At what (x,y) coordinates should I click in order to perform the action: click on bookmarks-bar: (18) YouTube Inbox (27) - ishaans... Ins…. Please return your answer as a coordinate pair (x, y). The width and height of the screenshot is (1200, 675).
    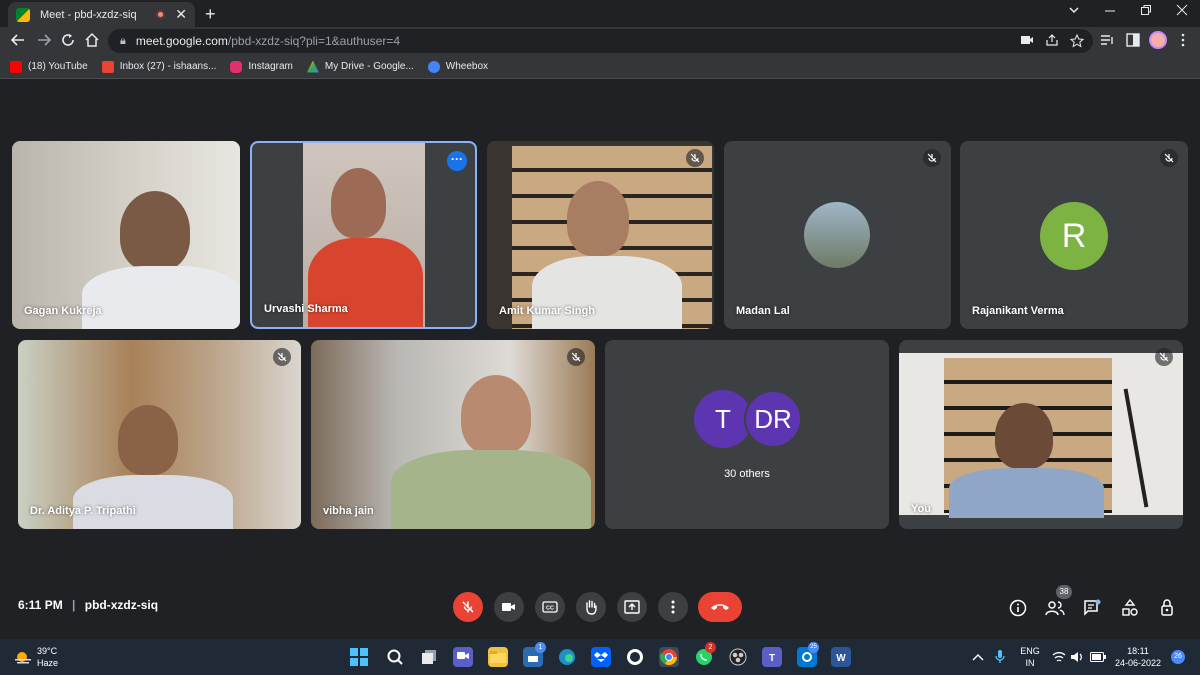
    Looking at the image, I should click on (600, 67).